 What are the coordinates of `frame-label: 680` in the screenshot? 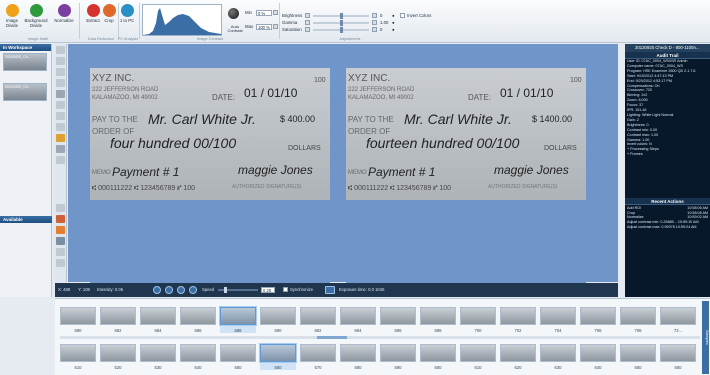 It's located at (78, 330).